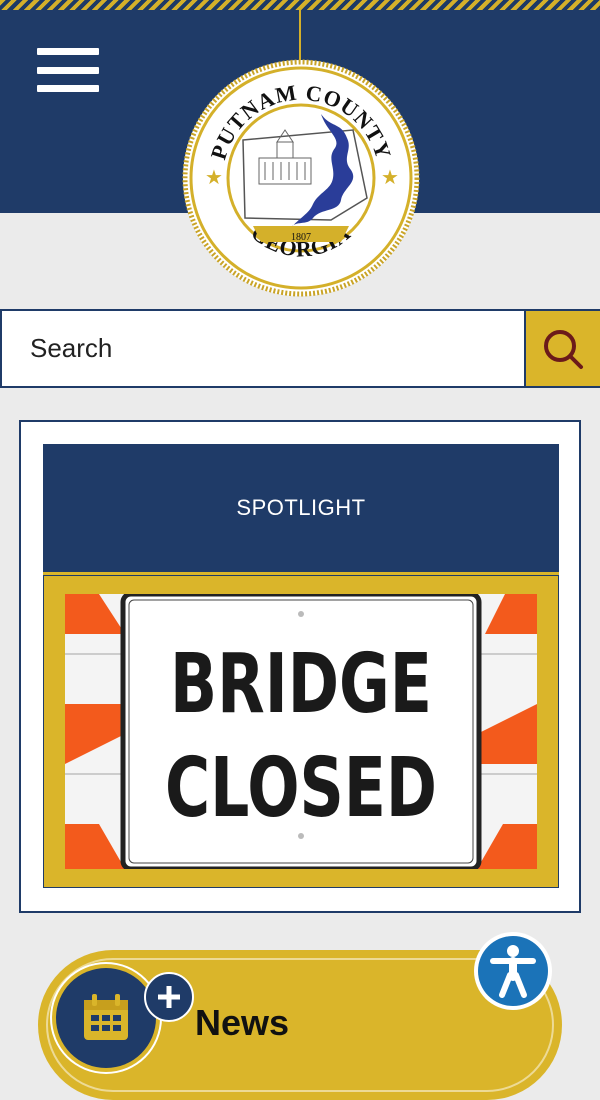 The image size is (600, 1100). I want to click on barricade-left, so click(97, 731).